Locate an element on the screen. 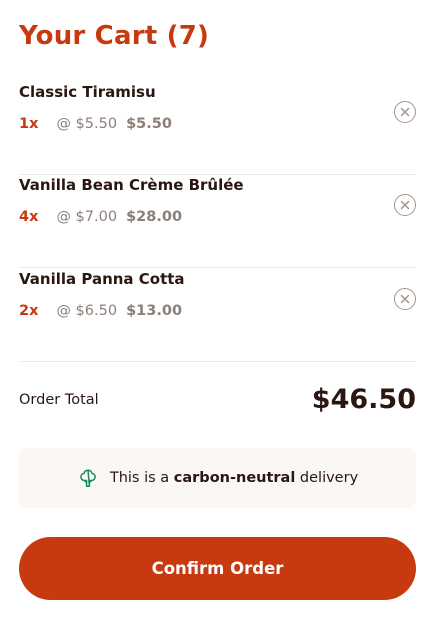 The width and height of the screenshot is (432, 619). item-unit-price: @ $6.50 is located at coordinates (87, 311).